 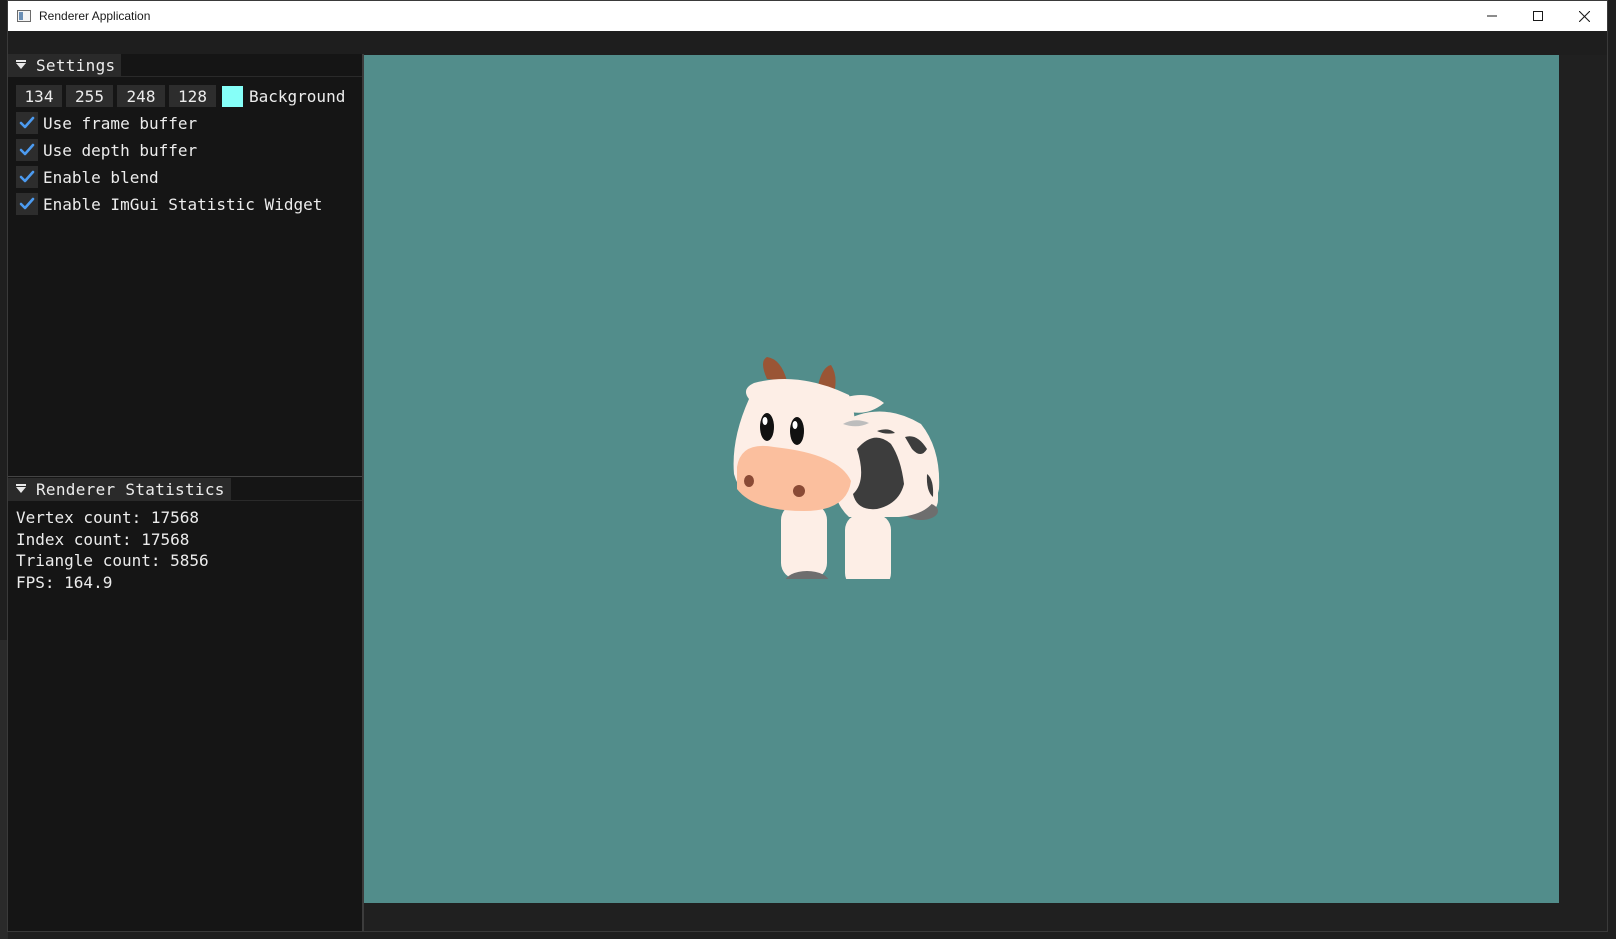 What do you see at coordinates (836, 468) in the screenshot?
I see `cow-model` at bounding box center [836, 468].